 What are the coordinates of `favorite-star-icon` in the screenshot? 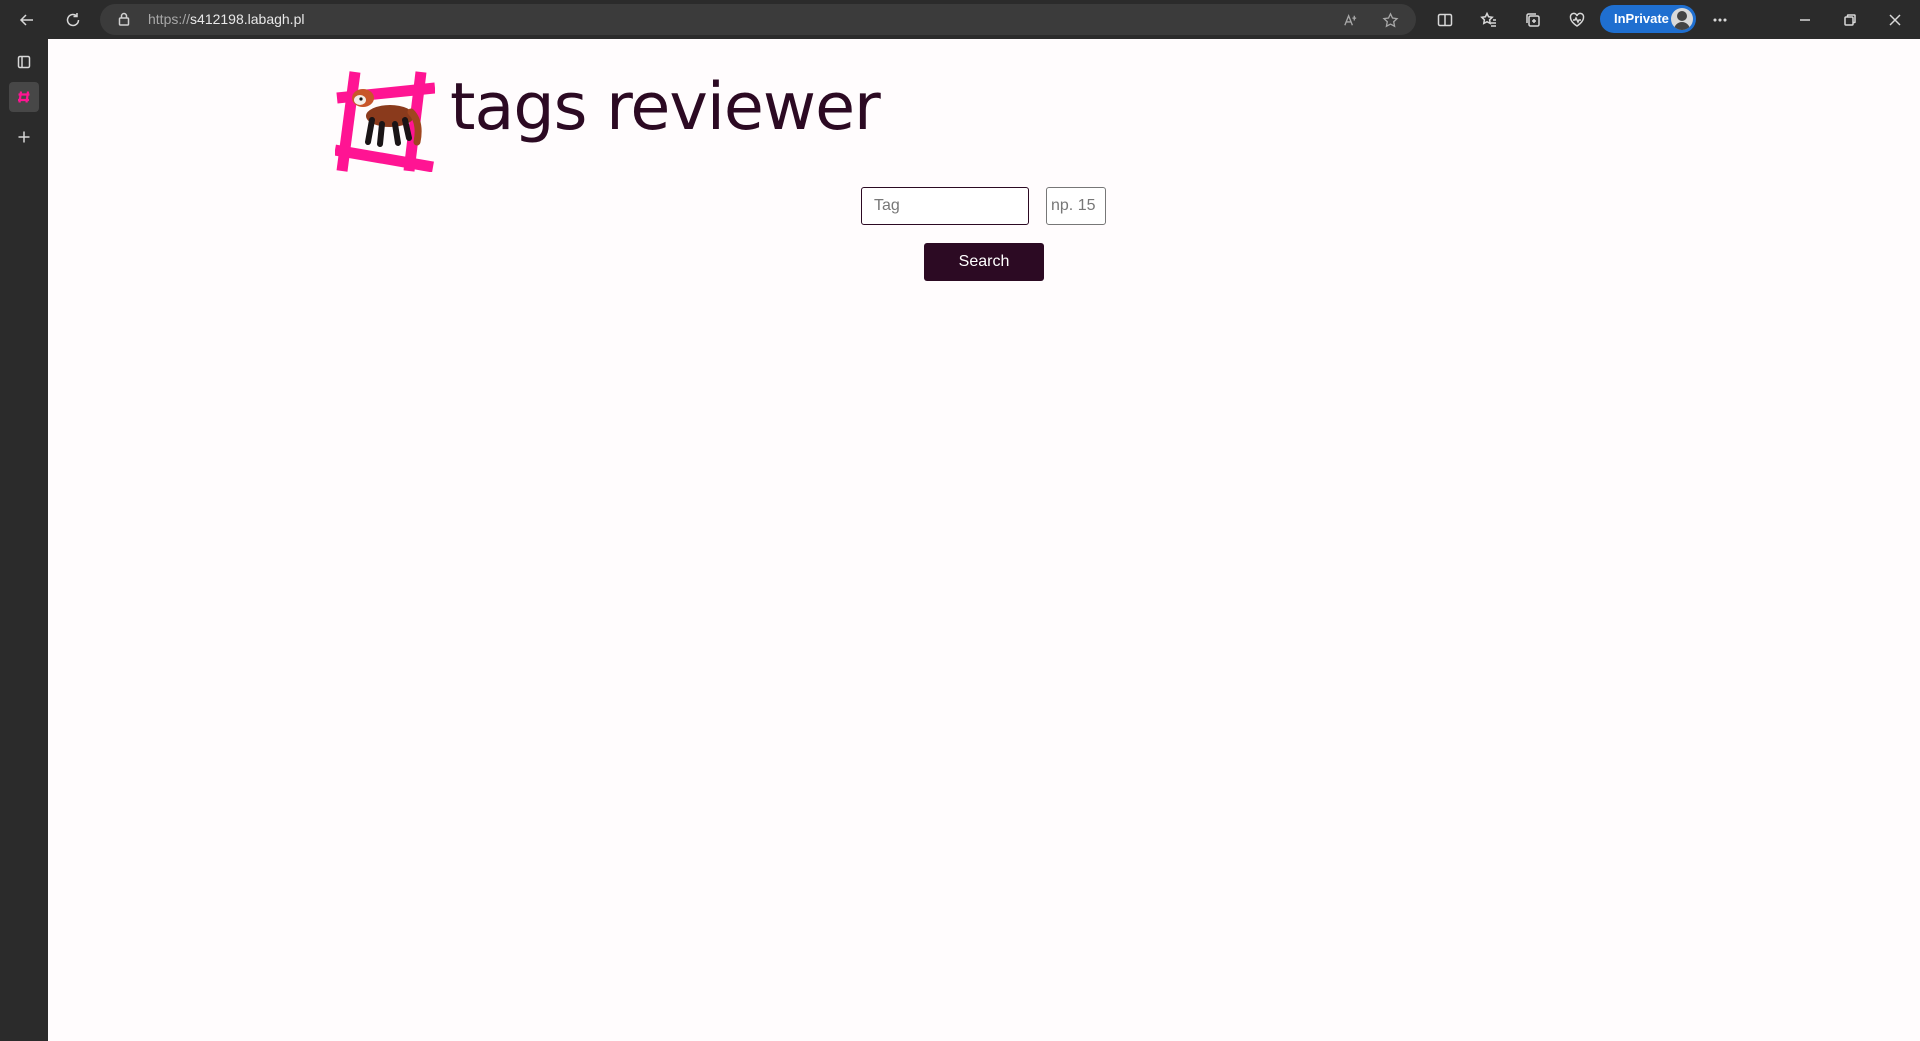 It's located at (1390, 20).